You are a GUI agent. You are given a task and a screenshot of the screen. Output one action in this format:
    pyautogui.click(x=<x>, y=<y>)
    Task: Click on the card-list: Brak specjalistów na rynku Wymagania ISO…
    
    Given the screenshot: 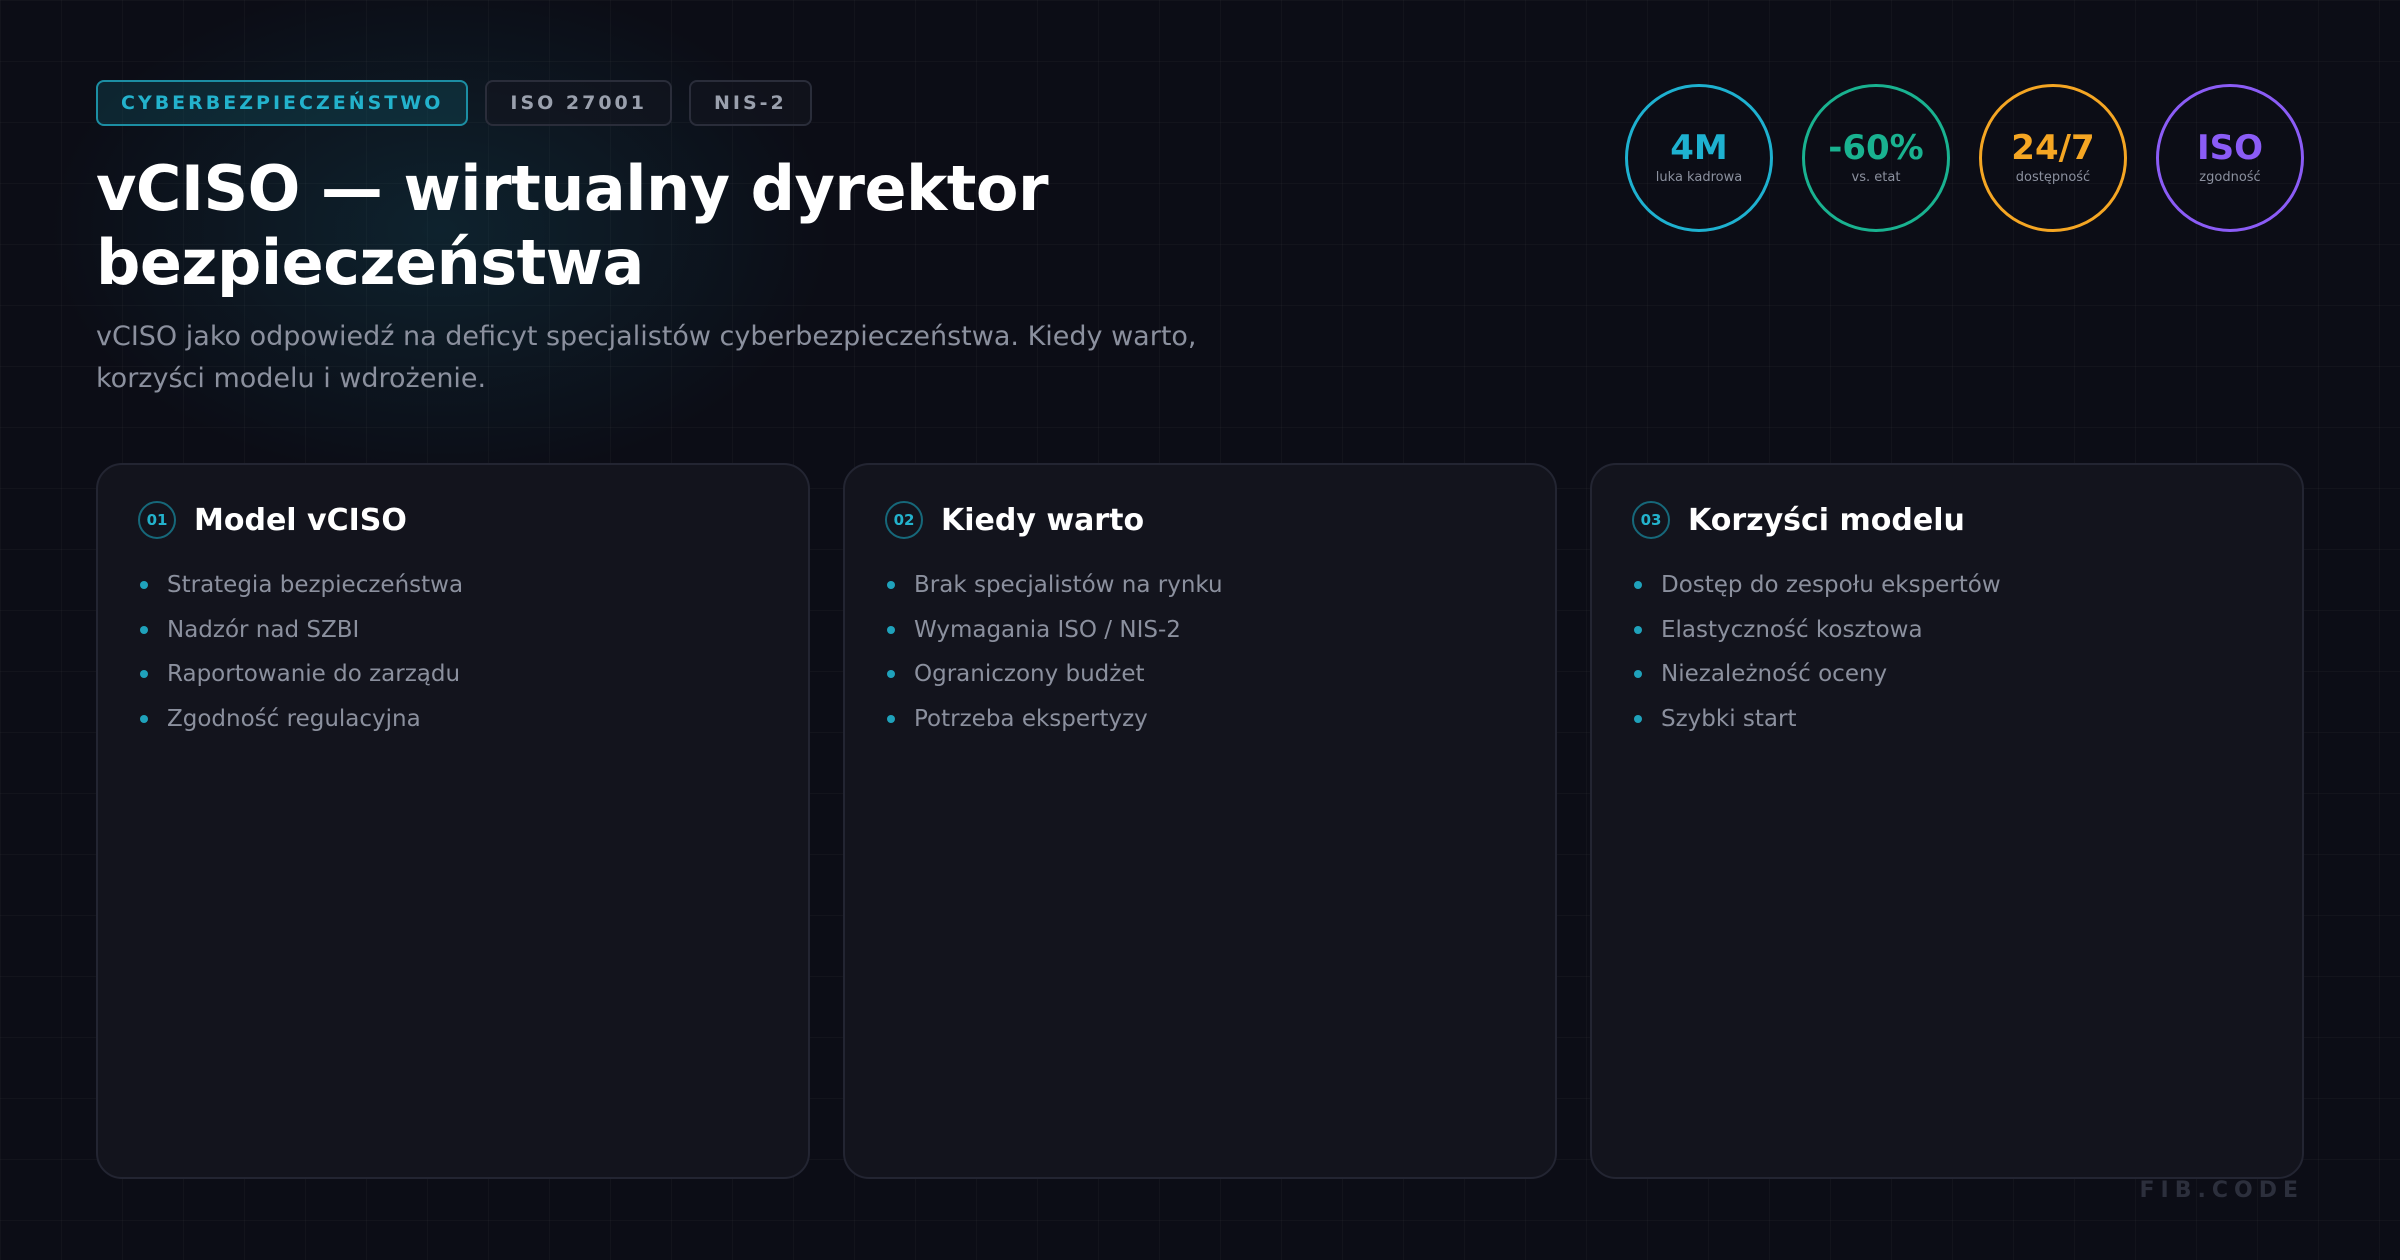 What is the action you would take?
    pyautogui.click(x=1200, y=652)
    